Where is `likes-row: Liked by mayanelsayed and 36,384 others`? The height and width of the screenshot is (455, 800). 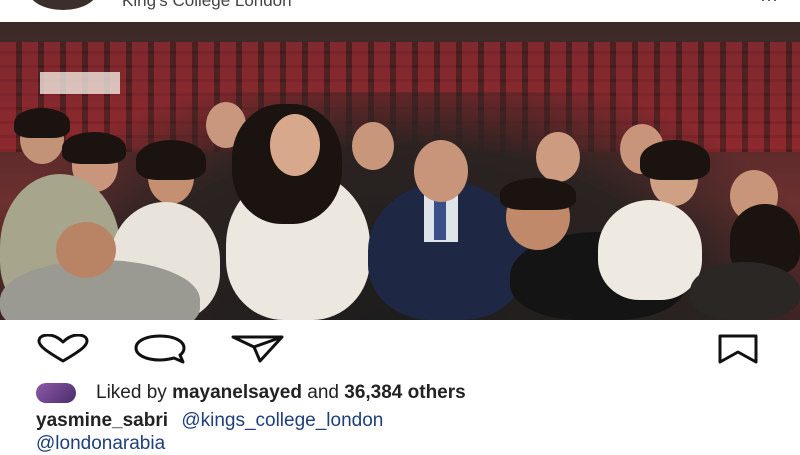 likes-row: Liked by mayanelsayed and 36,384 others is located at coordinates (251, 393).